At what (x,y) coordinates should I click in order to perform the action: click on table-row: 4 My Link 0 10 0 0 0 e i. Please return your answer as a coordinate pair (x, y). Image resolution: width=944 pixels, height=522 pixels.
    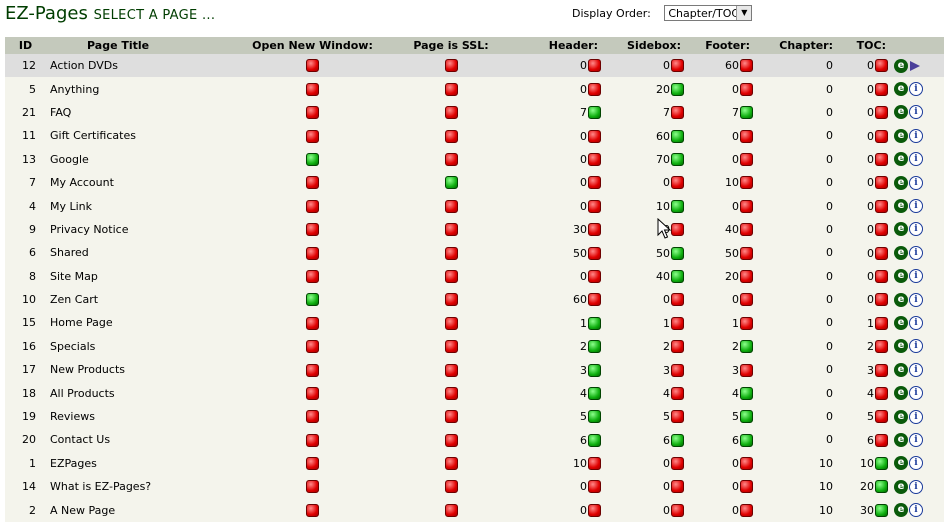
    Looking at the image, I should click on (474, 206).